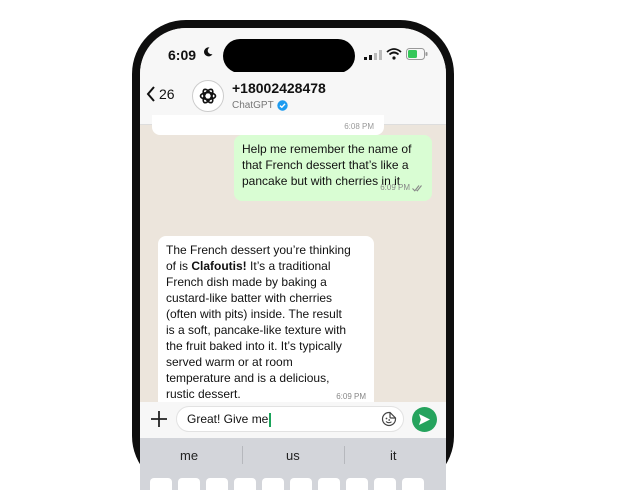  Describe the element at coordinates (248, 266) in the screenshot. I see `message-line: of is Clafoutis! It’s a traditional` at that location.